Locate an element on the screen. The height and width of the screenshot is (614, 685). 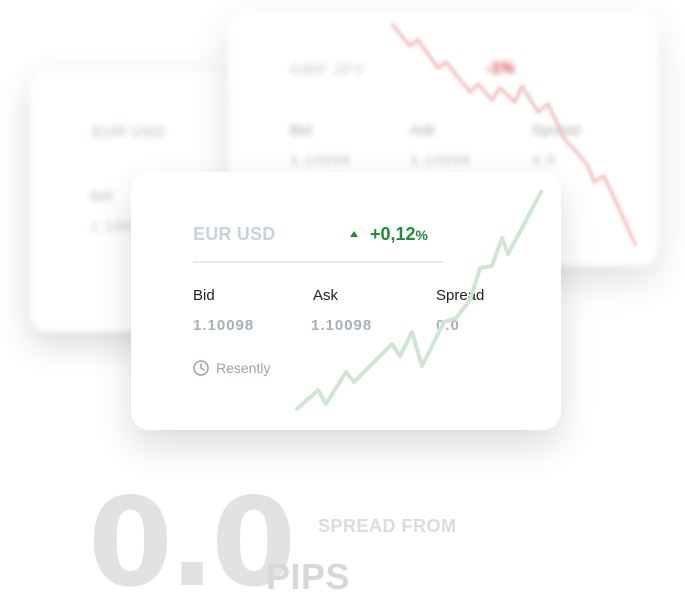
pips-caption: PIPS is located at coordinates (308, 576).